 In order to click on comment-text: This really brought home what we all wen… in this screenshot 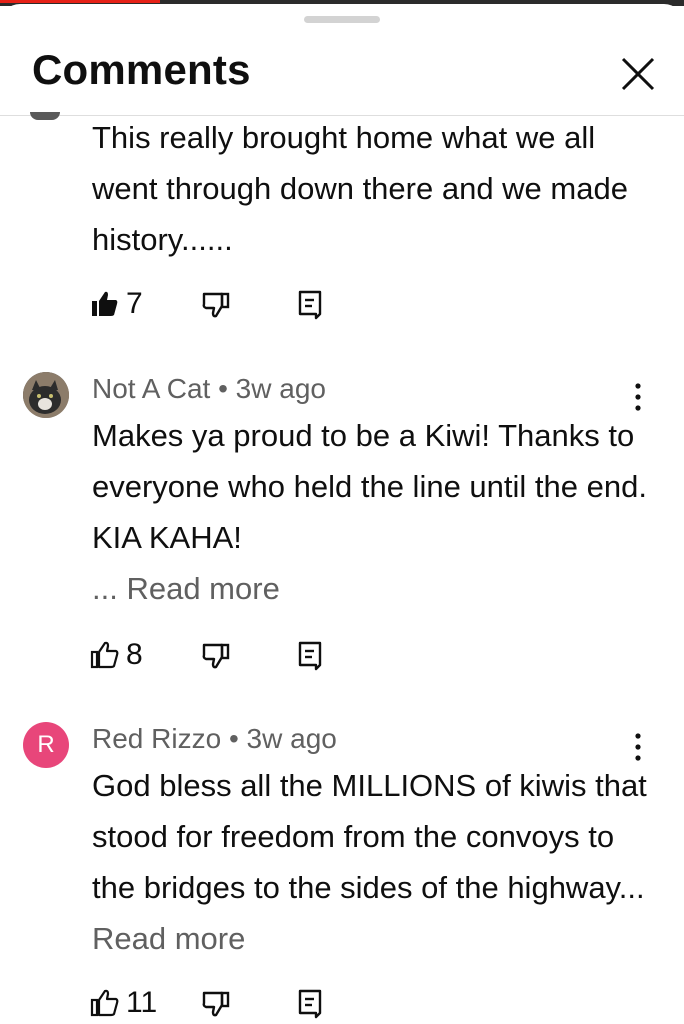, I will do `click(372, 188)`.